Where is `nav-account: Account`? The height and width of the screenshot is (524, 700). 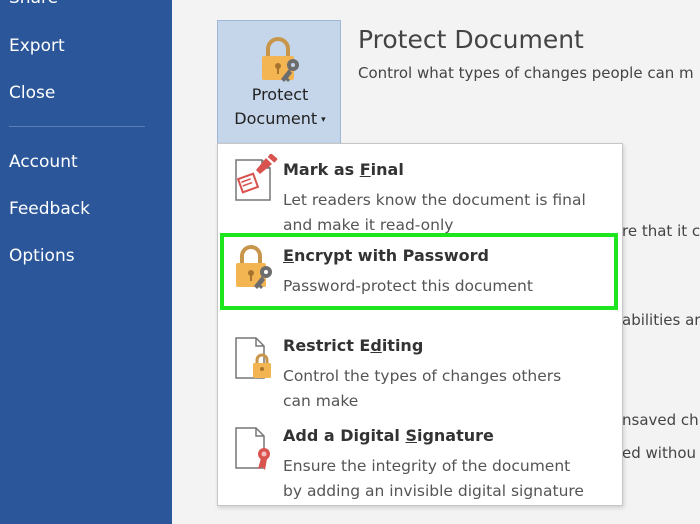
nav-account: Account is located at coordinates (43, 162).